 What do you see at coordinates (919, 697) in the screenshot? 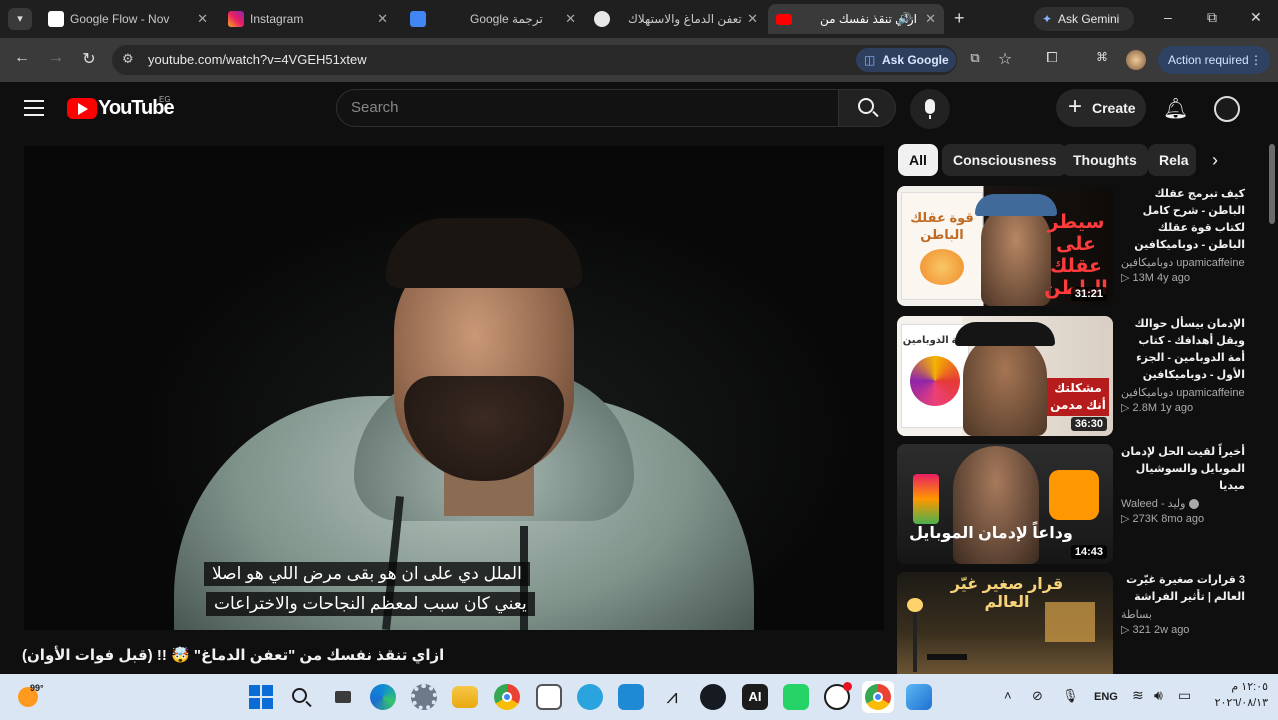
I see `photos-icon` at bounding box center [919, 697].